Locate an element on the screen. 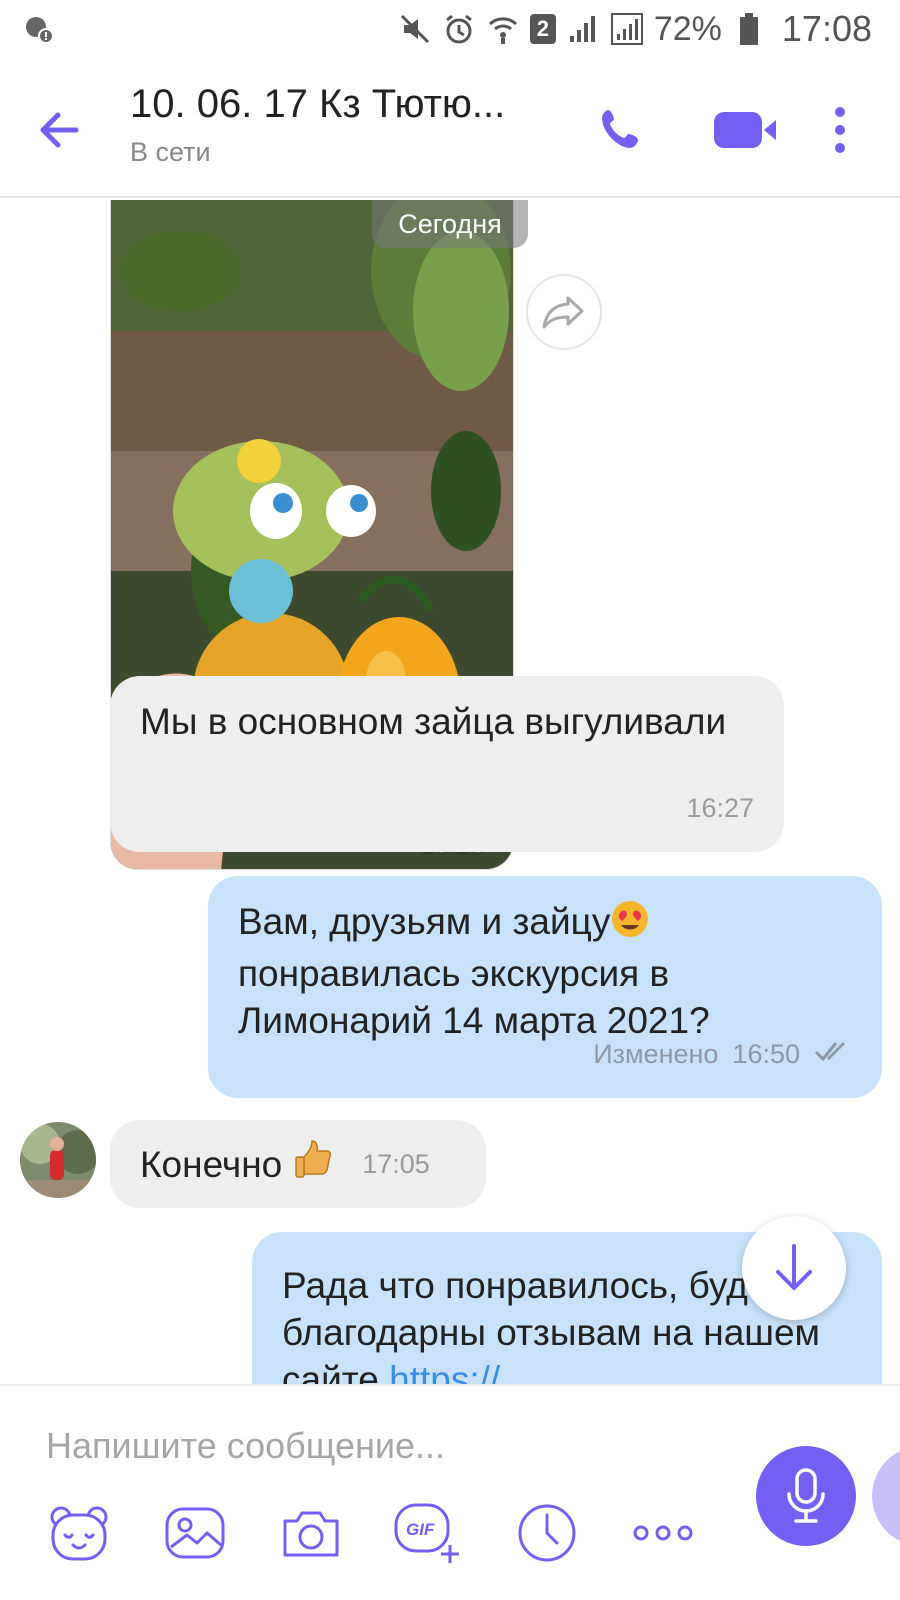 The width and height of the screenshot is (900, 1600). sim-slot-badge: 2 is located at coordinates (542, 29).